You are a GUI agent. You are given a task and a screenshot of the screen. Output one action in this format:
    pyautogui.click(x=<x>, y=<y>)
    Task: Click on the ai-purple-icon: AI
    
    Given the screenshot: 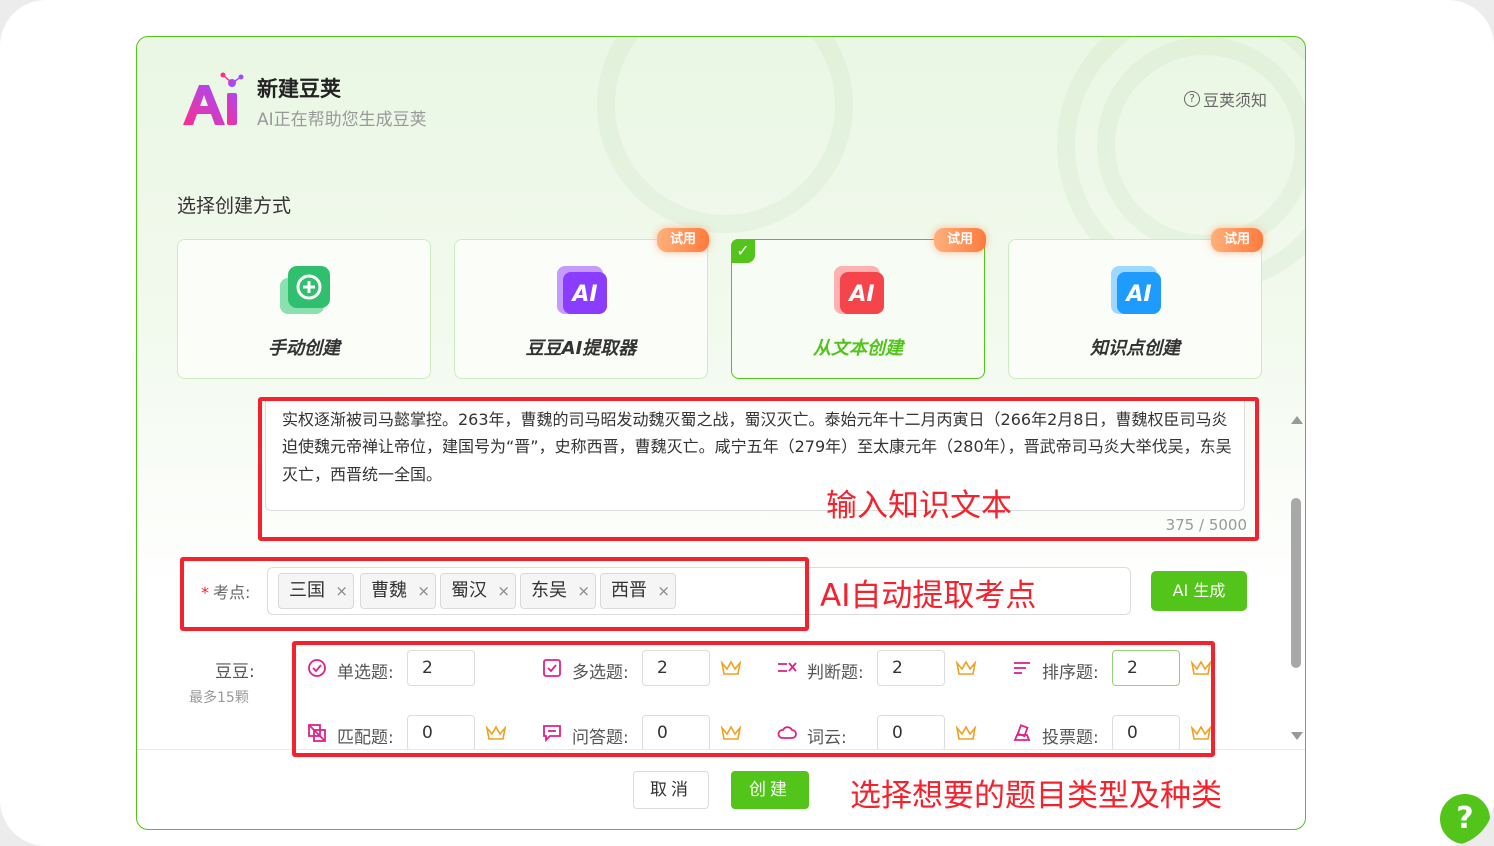 What is the action you would take?
    pyautogui.click(x=582, y=290)
    